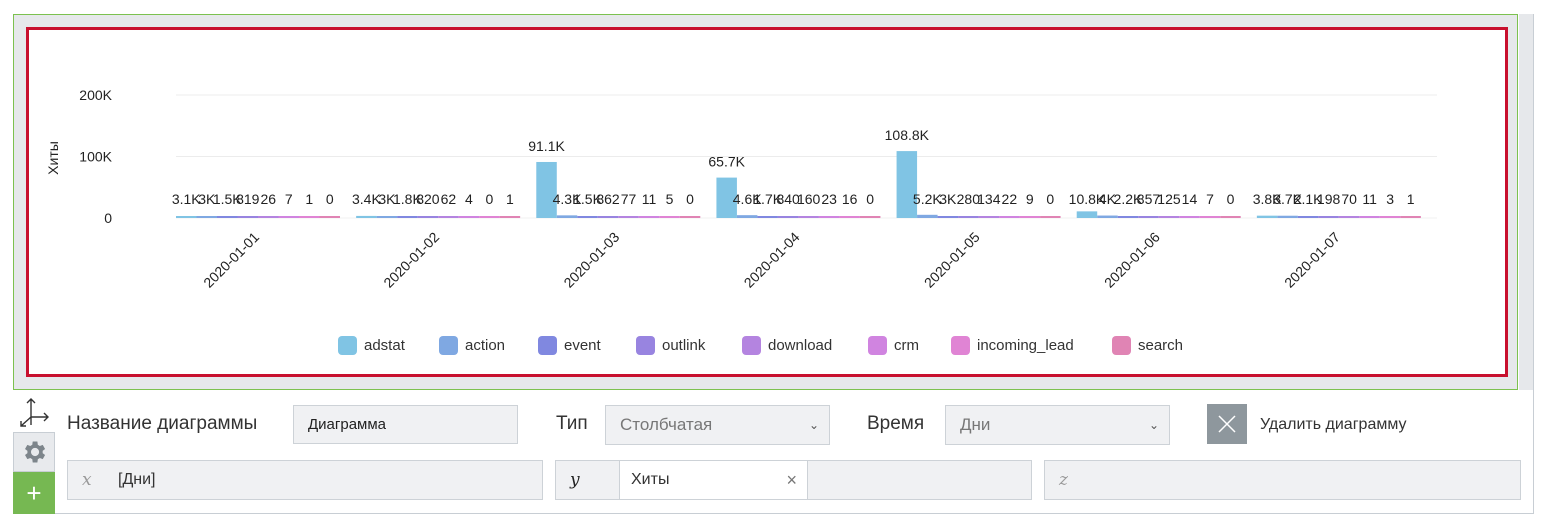 The height and width of the screenshot is (526, 1547). Describe the element at coordinates (1329, 199) in the screenshot. I see `data-label: 198` at that location.